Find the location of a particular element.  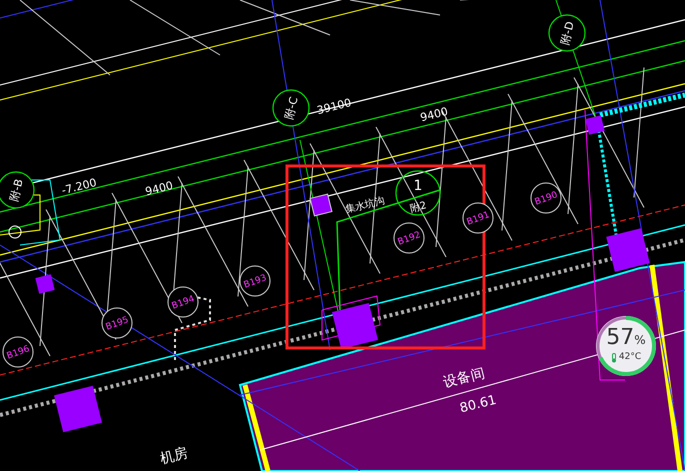

room-tag: B193 is located at coordinates (255, 281).